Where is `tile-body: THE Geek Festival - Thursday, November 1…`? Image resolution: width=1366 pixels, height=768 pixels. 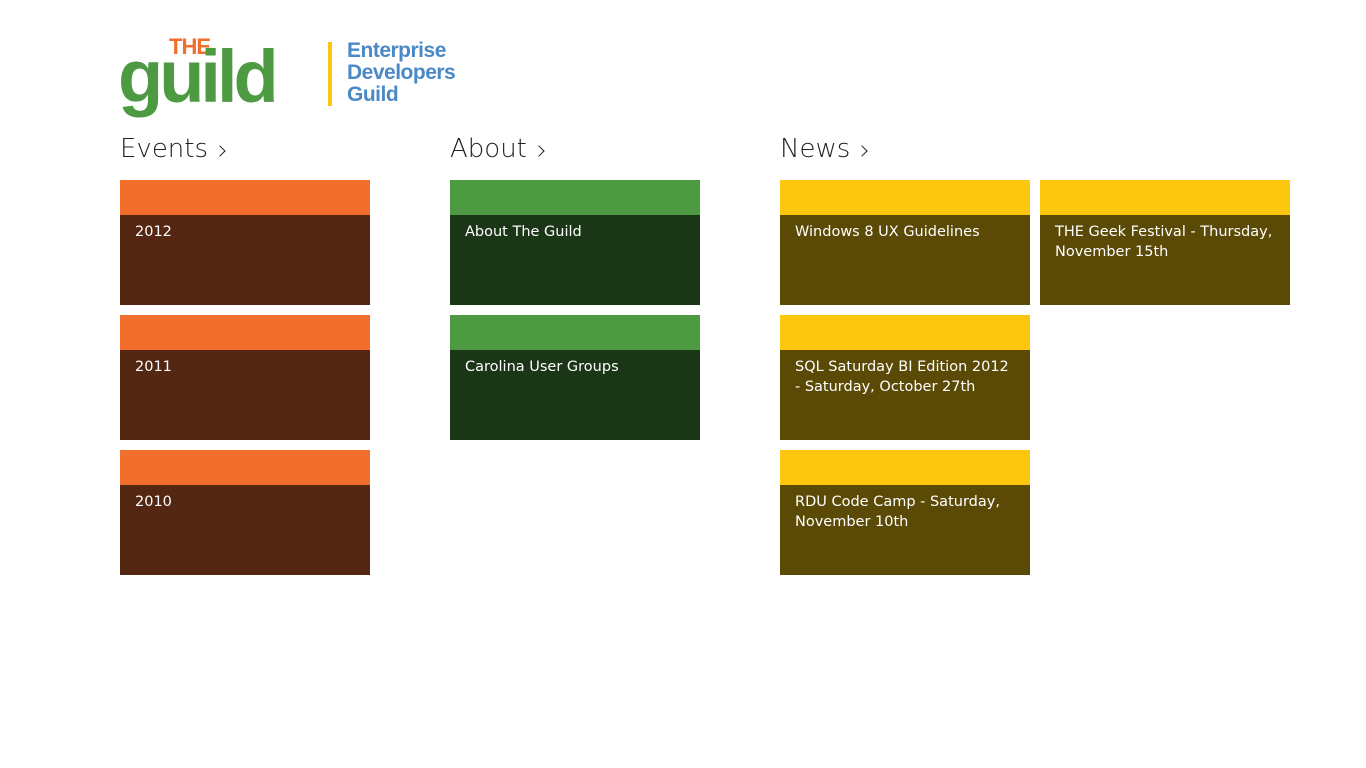 tile-body: THE Geek Festival - Thursday, November 1… is located at coordinates (1165, 260).